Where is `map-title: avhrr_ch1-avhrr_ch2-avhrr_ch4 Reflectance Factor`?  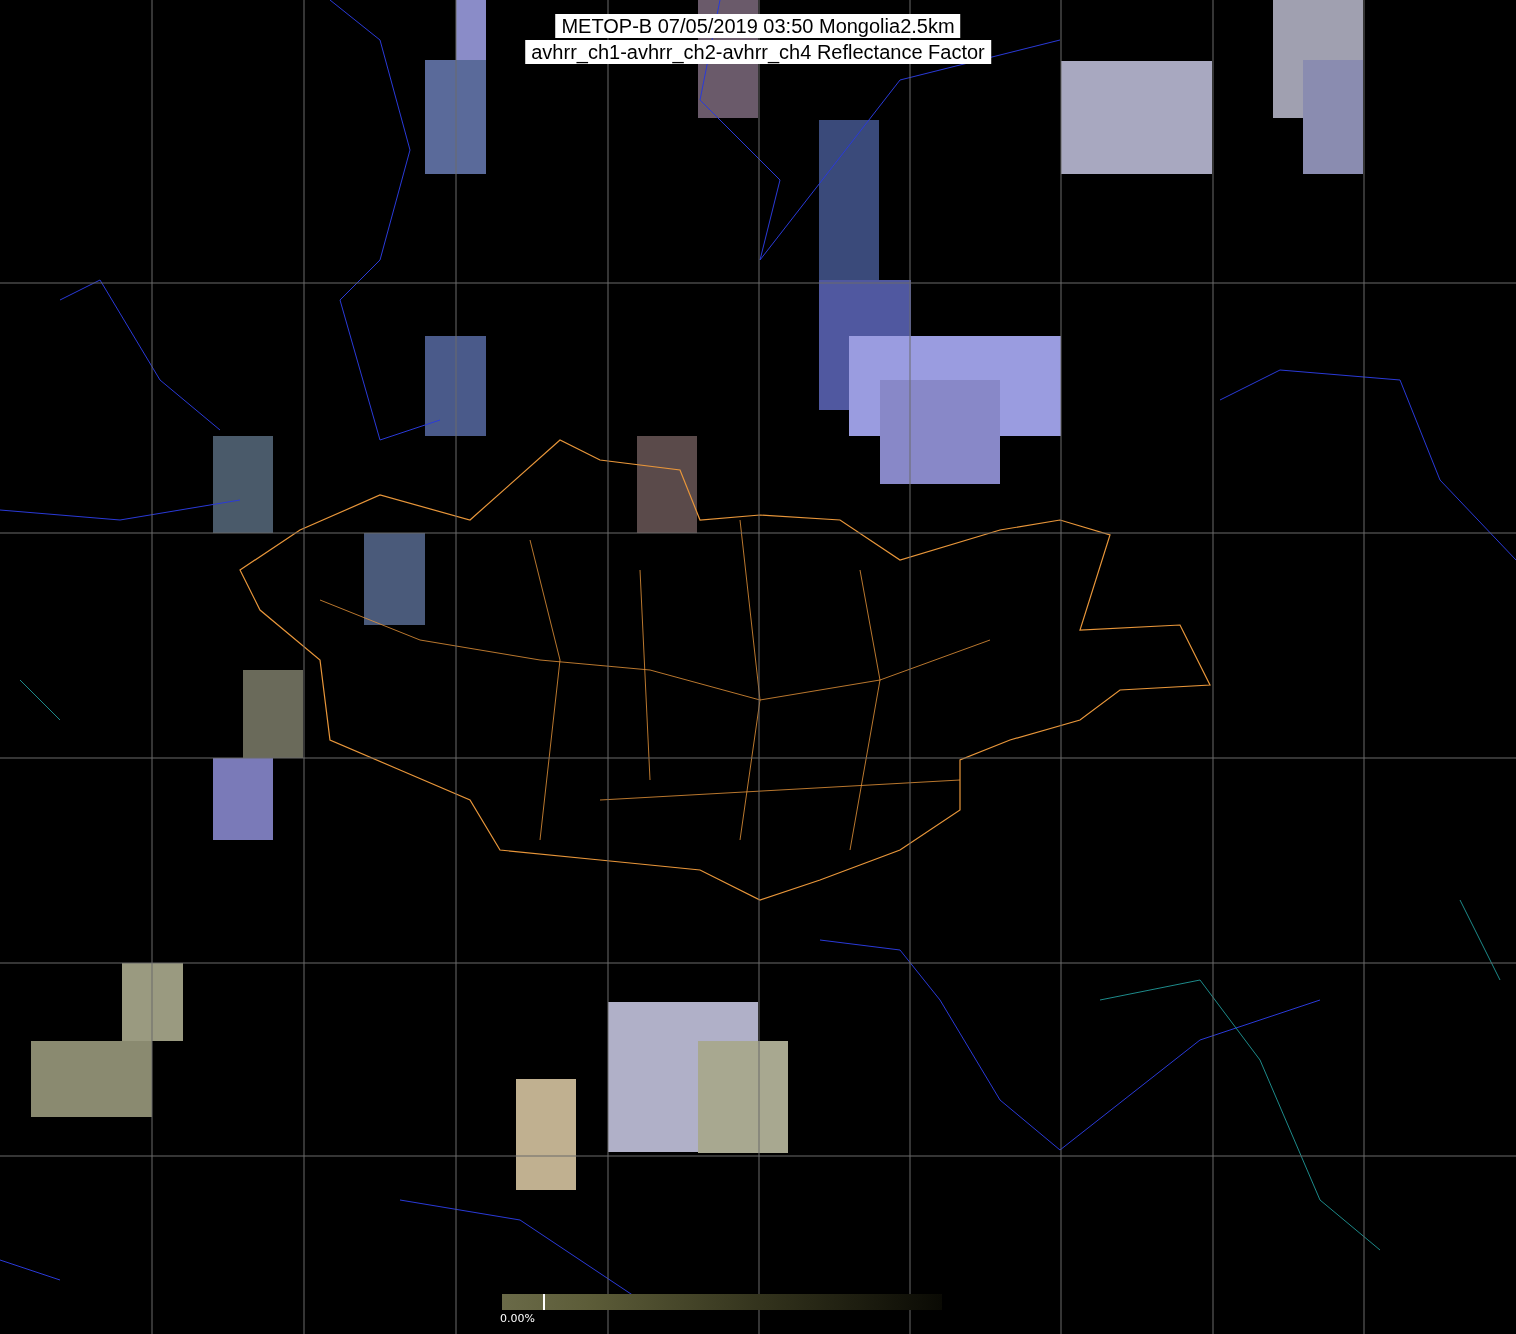 map-title: avhrr_ch1-avhrr_ch2-avhrr_ch4 Reflectance Factor is located at coordinates (758, 52).